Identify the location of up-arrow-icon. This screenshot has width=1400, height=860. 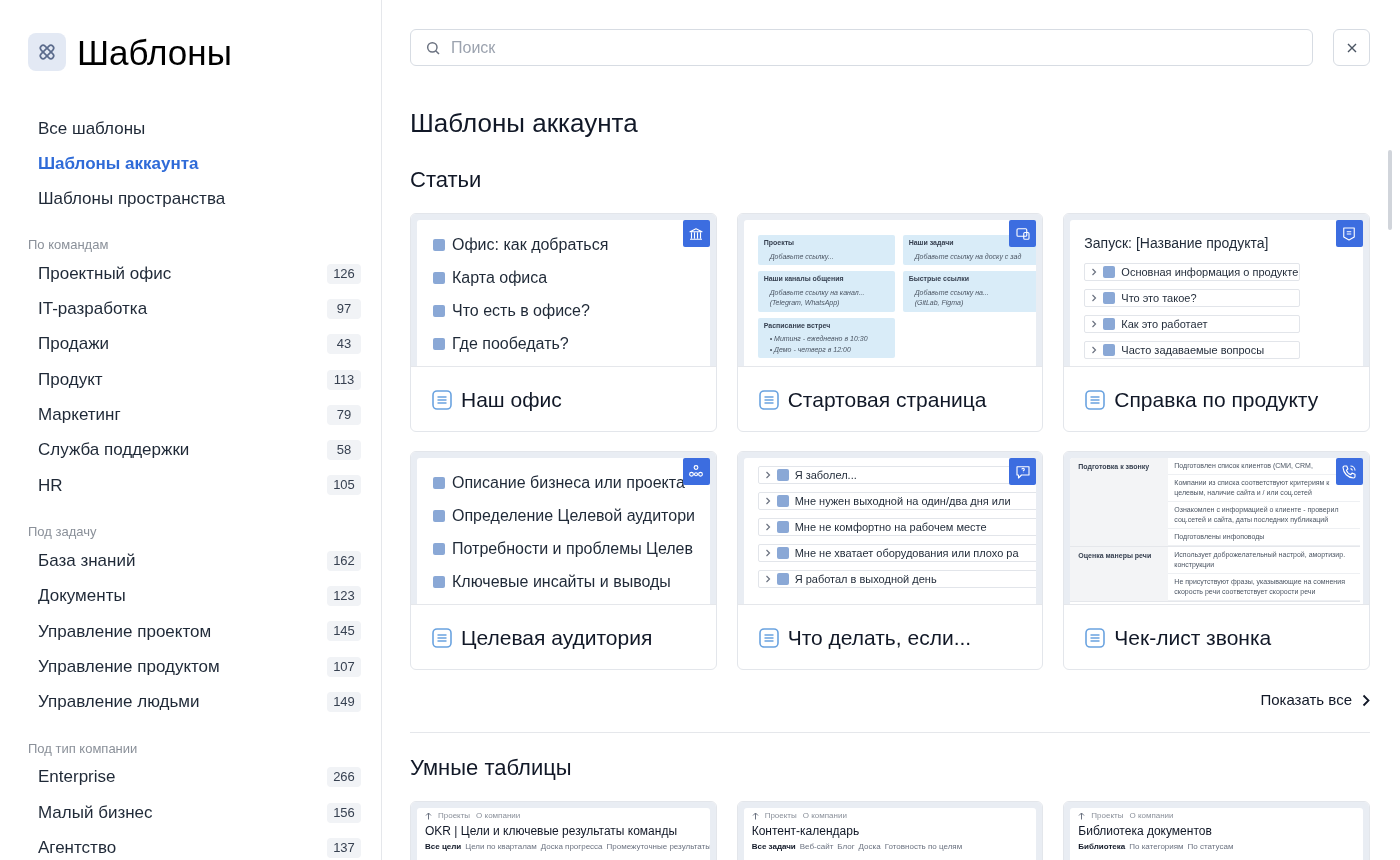
(755, 815).